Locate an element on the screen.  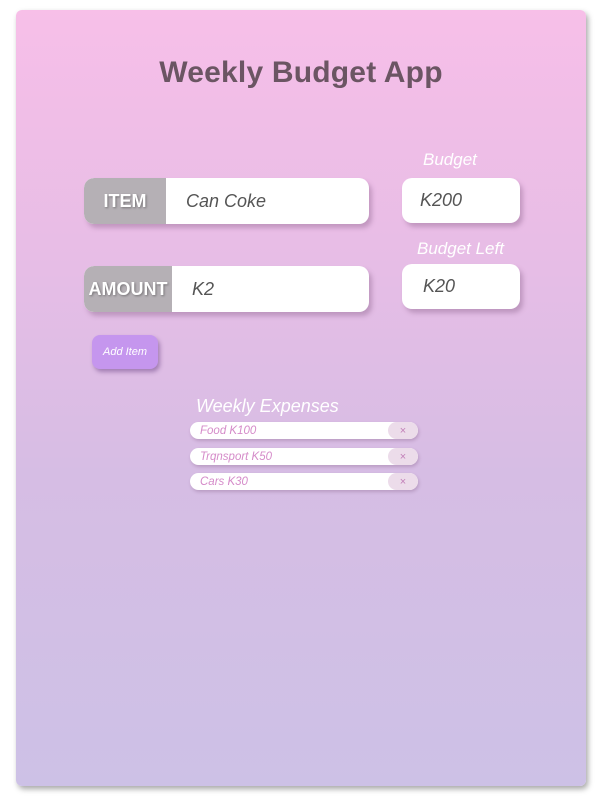
budget-left-label: Budget Left is located at coordinates (460, 248).